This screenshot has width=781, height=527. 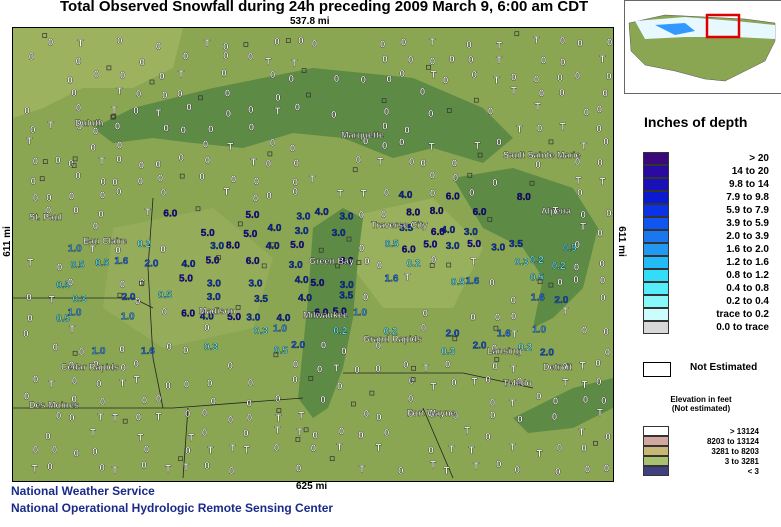 I want to click on city-label: Detroit, so click(x=557, y=367).